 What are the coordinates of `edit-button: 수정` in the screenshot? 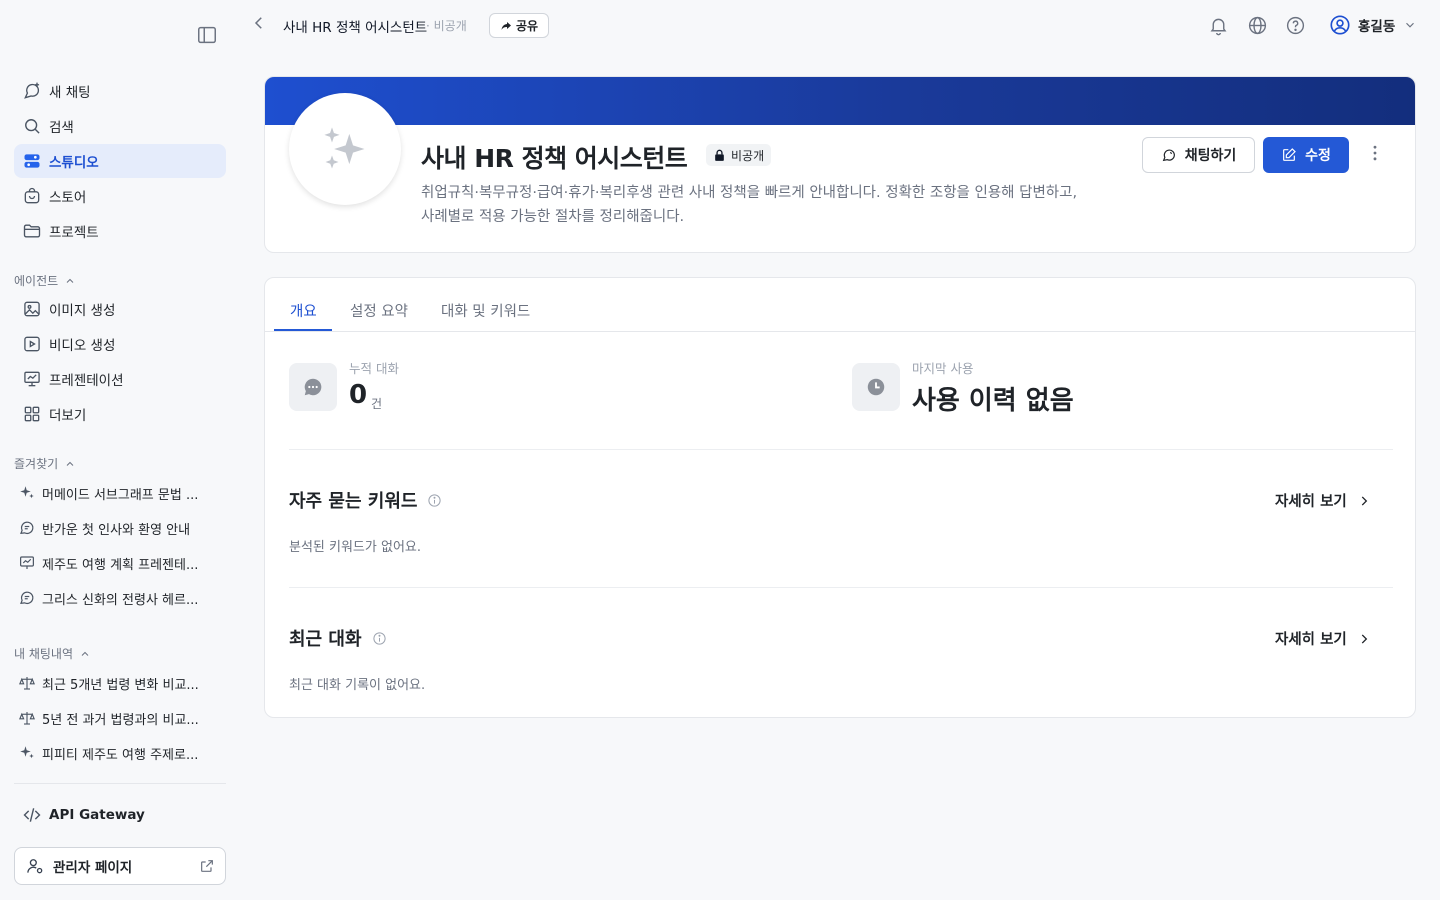 It's located at (1306, 155).